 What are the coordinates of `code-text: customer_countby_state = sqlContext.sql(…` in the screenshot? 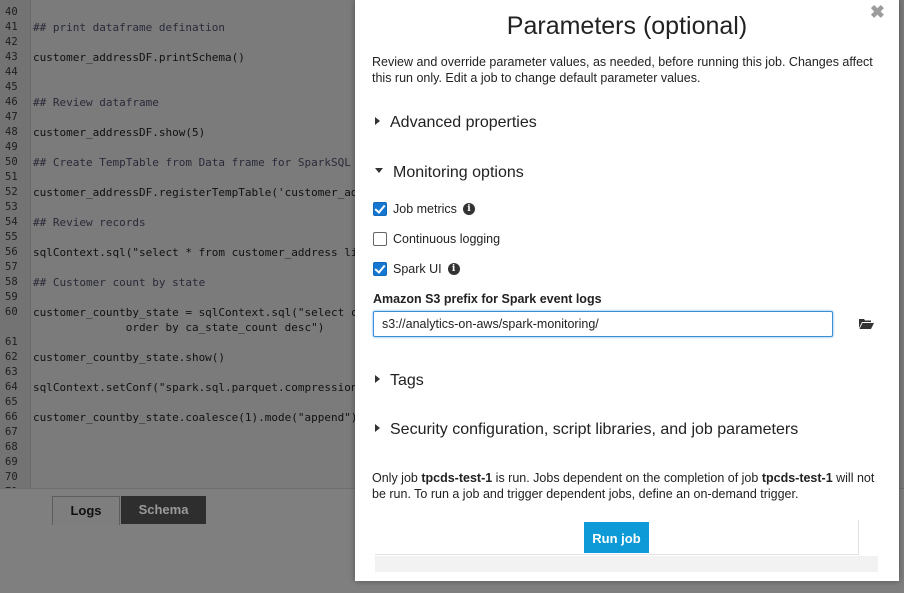 It's located at (199, 312).